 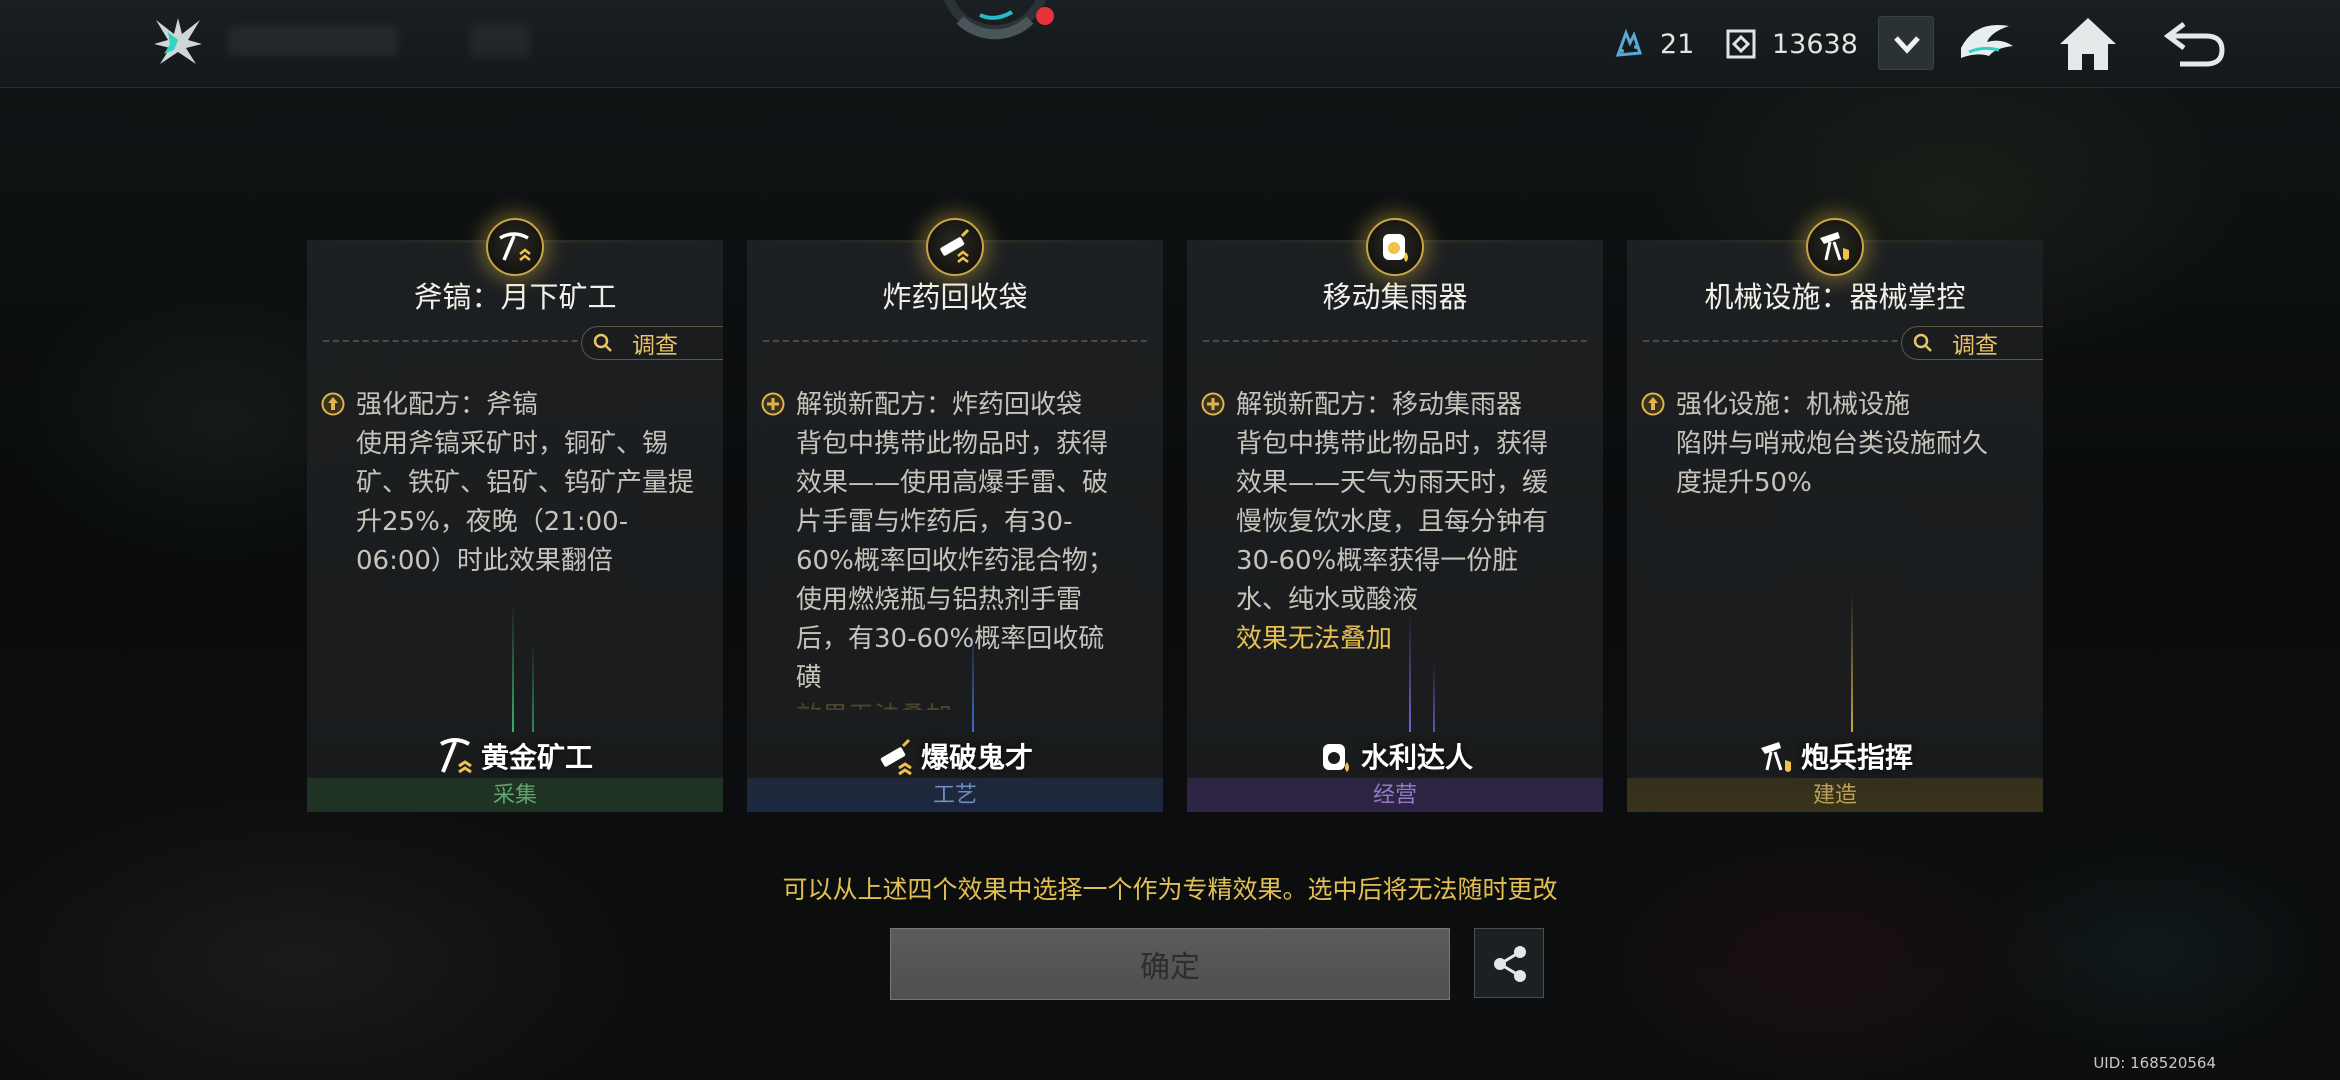 I want to click on effect-line: 效果——天气为雨天时，缓, so click(x=1392, y=483).